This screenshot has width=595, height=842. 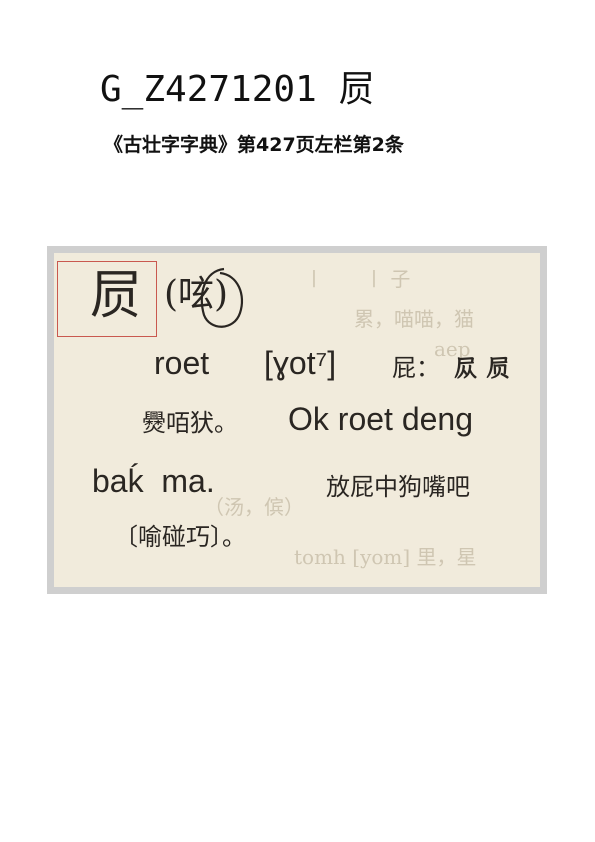 I want to click on ipa-transcription: [ɣot⁷], so click(x=300, y=363).